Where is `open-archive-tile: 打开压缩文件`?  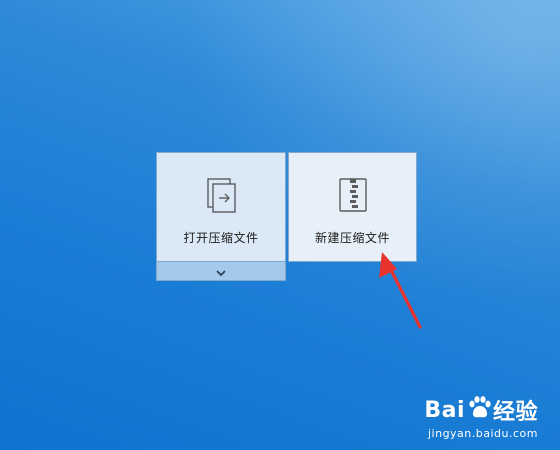
open-archive-tile: 打开压缩文件 is located at coordinates (221, 207).